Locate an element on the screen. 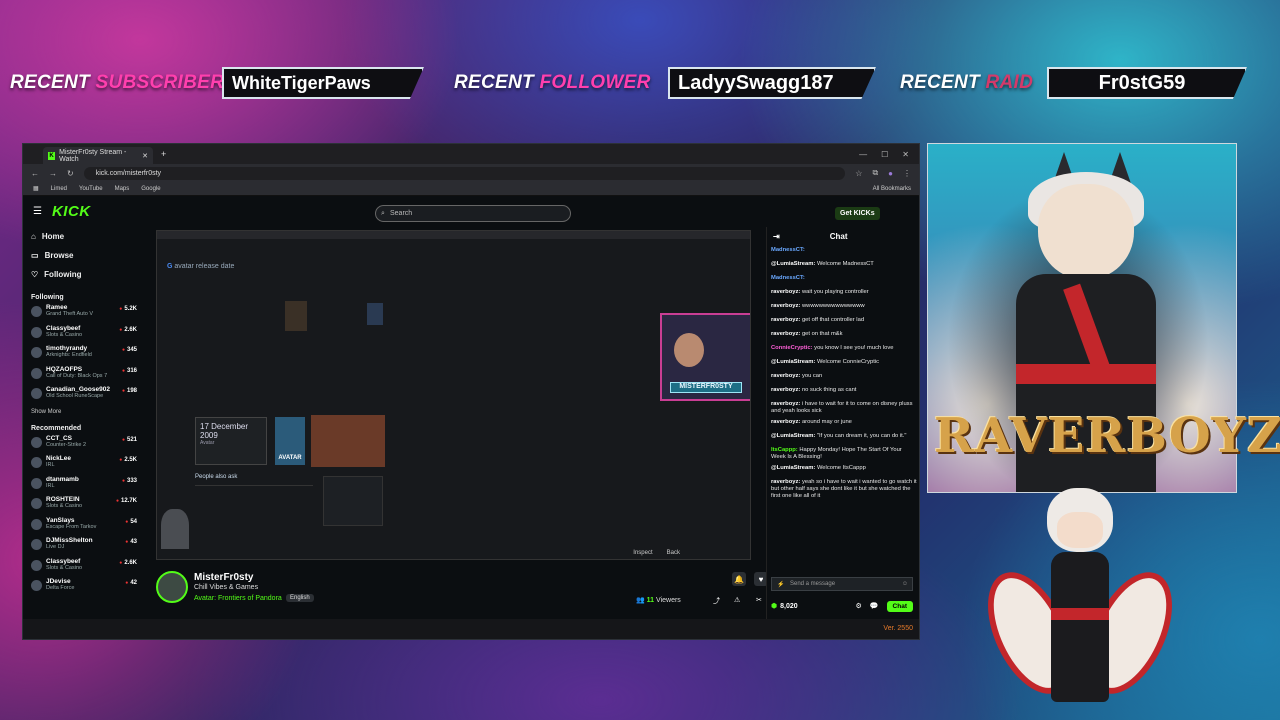  apps-grid-icon: ▦ is located at coordinates (36, 188).